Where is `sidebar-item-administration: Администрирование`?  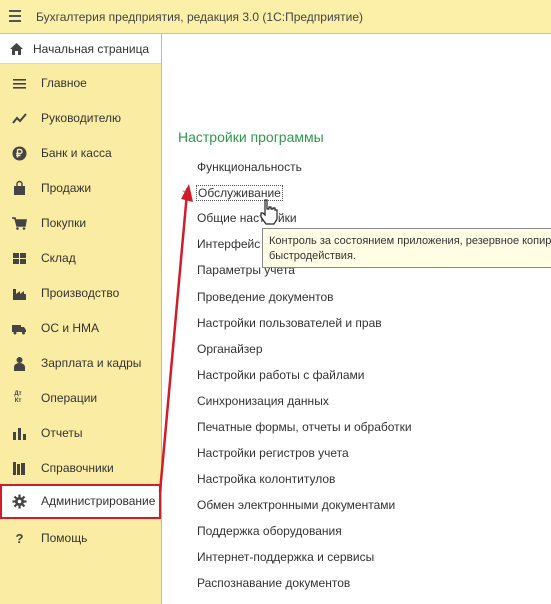
sidebar-item-administration: Администрирование is located at coordinates (80, 501).